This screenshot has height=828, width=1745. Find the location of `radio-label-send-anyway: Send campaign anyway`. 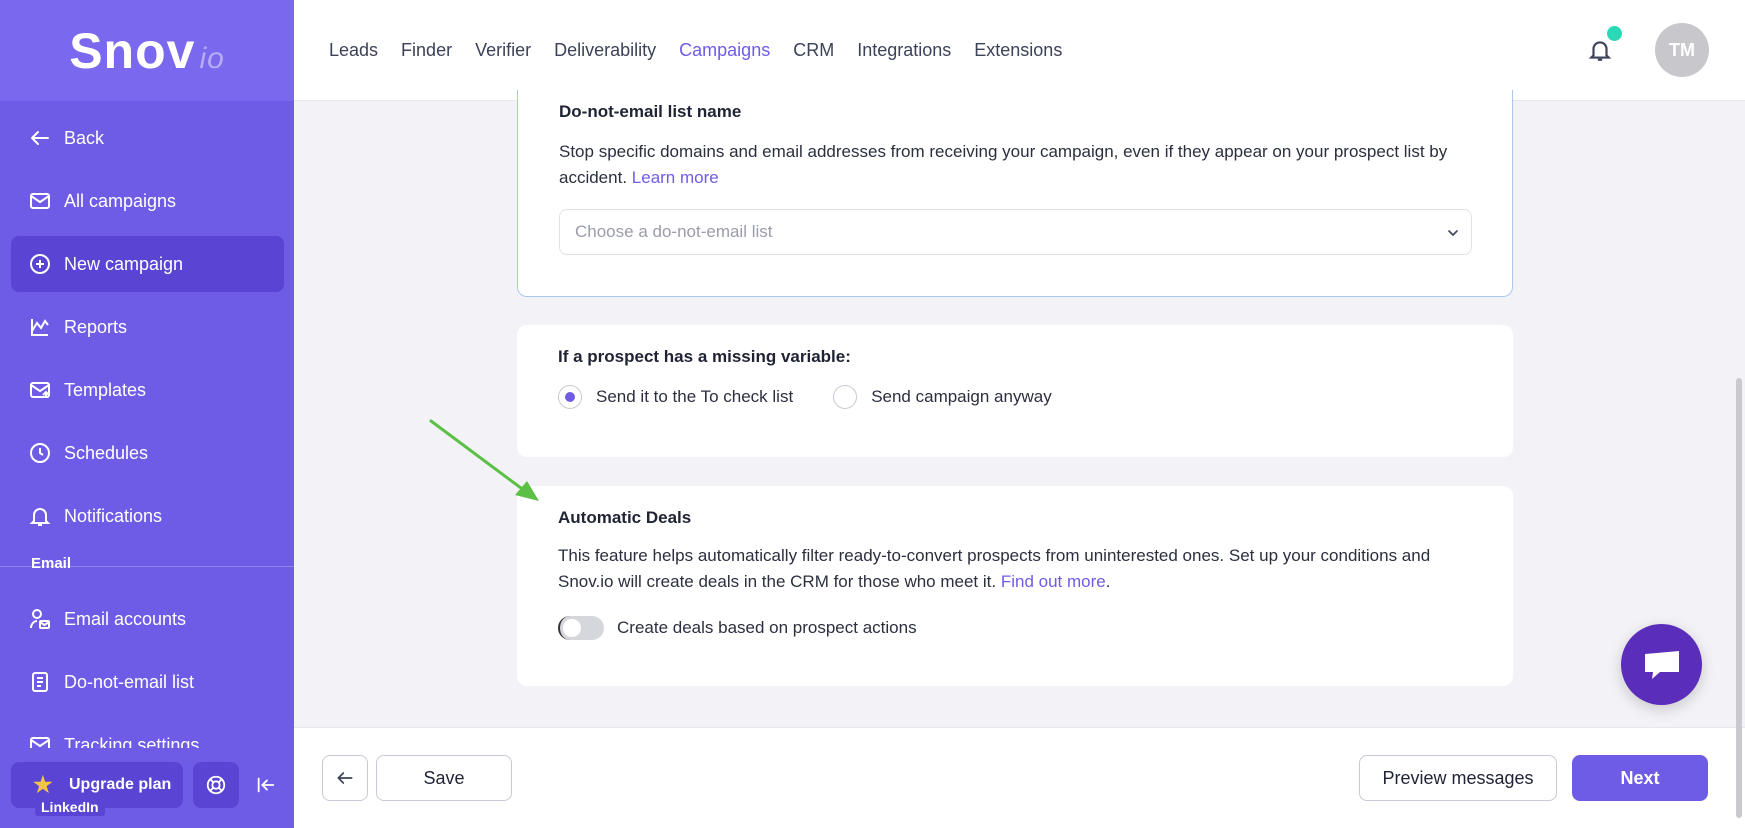

radio-label-send-anyway: Send campaign anyway is located at coordinates (961, 396).